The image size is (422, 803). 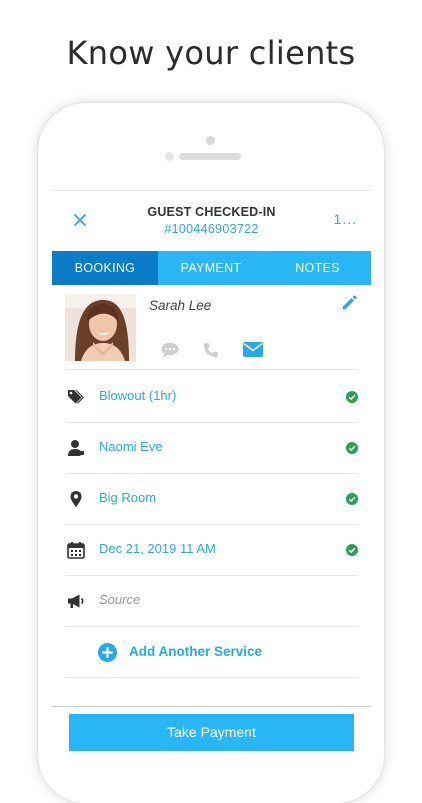 I want to click on email-icon, so click(x=253, y=352).